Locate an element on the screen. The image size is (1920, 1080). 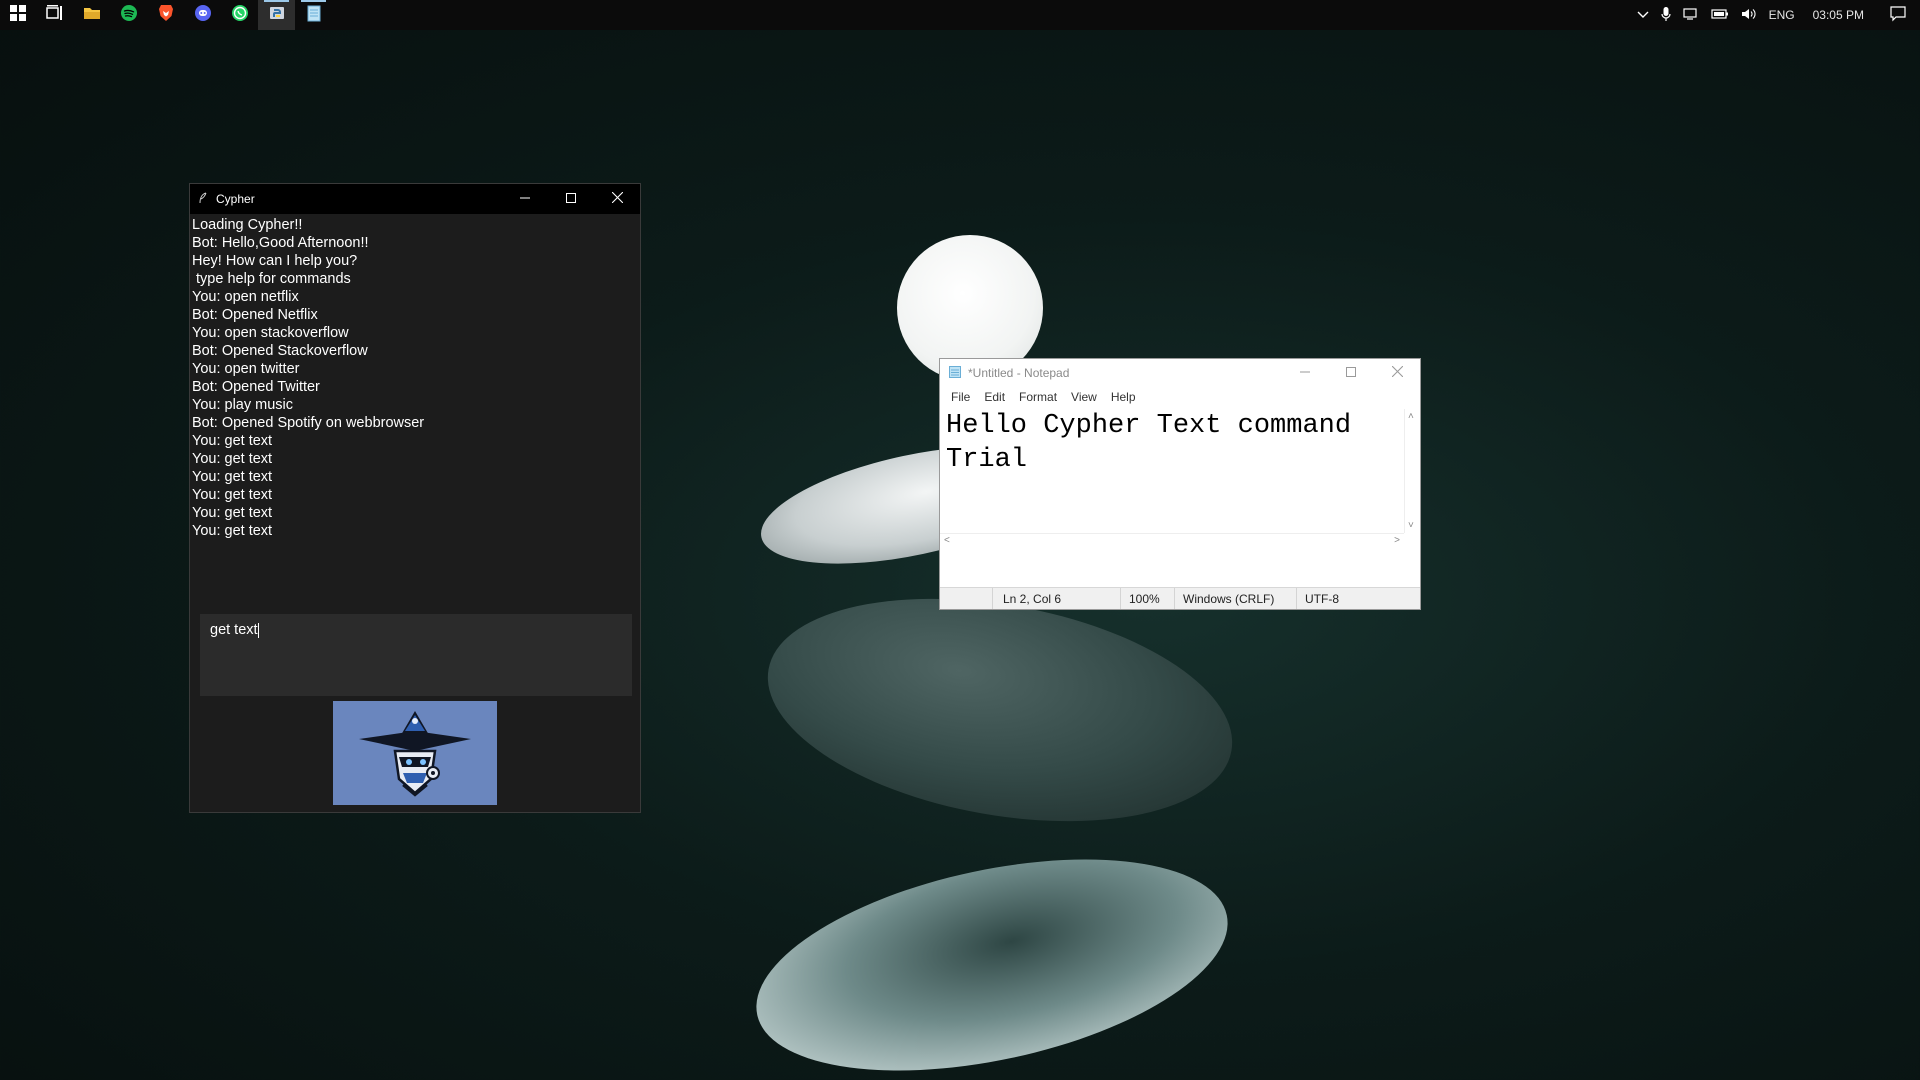
notepad-button is located at coordinates (313, 15).